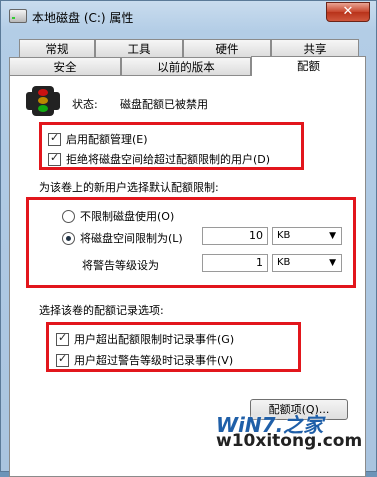 This screenshot has height=477, width=377. Describe the element at coordinates (188, 16) in the screenshot. I see `title-bar: 本地磁盘 (C:) 属性 ✕` at that location.